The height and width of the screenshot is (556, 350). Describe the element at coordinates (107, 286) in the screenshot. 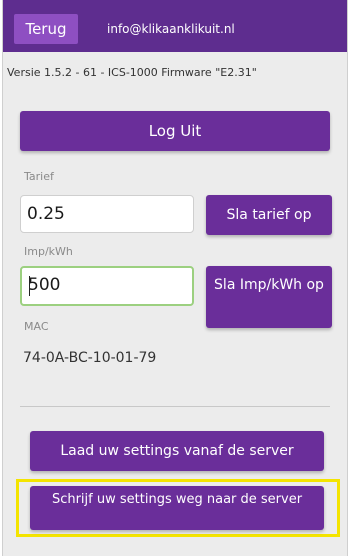

I see `imp-input: 500` at that location.